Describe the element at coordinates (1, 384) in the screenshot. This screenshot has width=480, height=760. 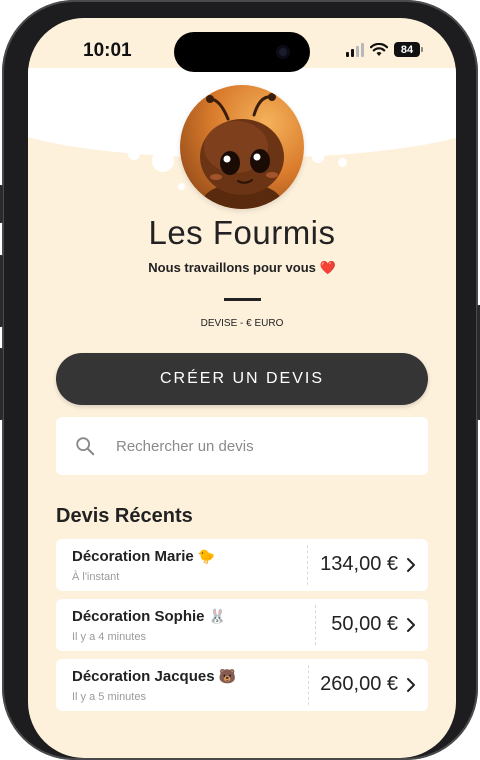
I see `volume-down-button` at that location.